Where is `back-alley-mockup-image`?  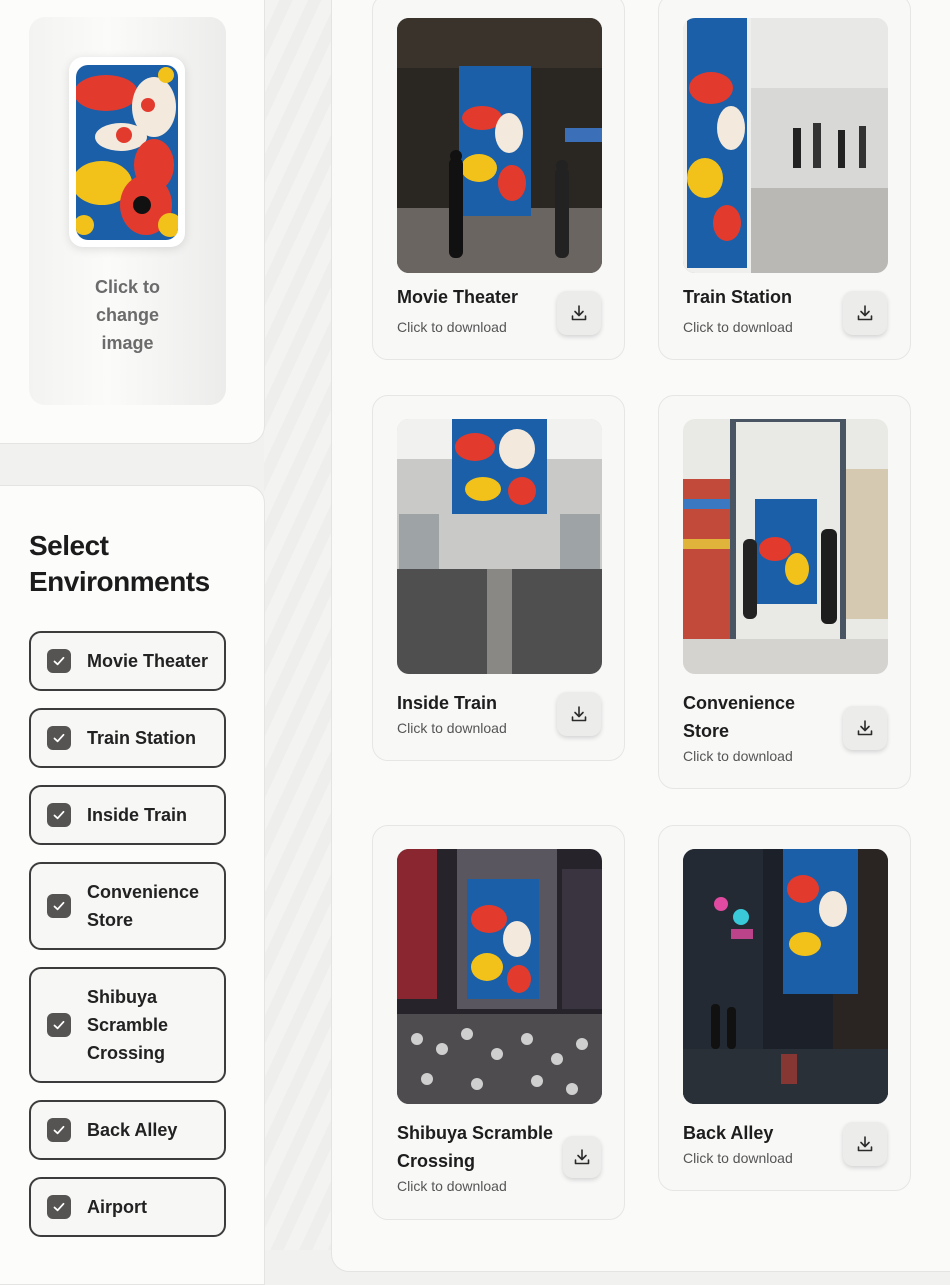
back-alley-mockup-image is located at coordinates (785, 976).